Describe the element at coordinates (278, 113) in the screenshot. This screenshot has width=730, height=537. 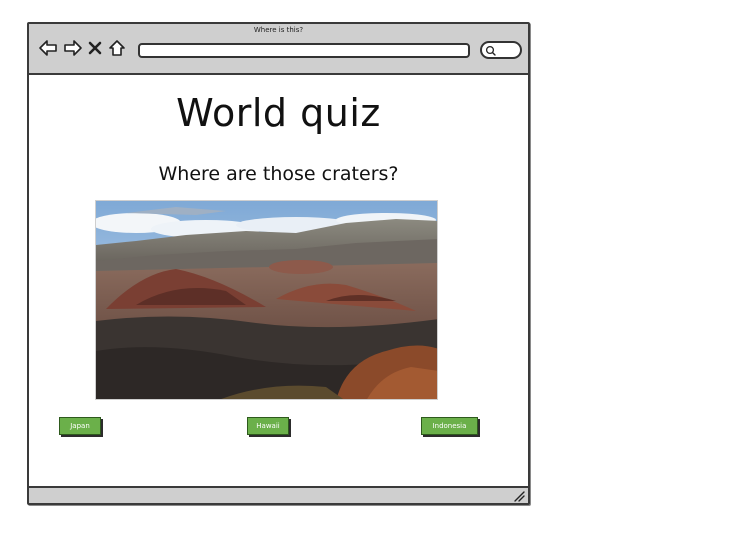
I see `page-title: World quiz` at that location.